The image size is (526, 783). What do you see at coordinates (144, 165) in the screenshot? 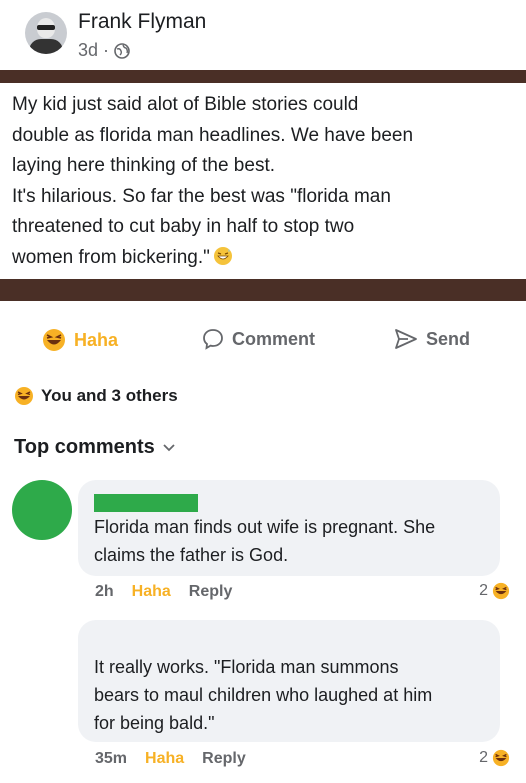
I see `post-line: laying here thinking of the best.` at bounding box center [144, 165].